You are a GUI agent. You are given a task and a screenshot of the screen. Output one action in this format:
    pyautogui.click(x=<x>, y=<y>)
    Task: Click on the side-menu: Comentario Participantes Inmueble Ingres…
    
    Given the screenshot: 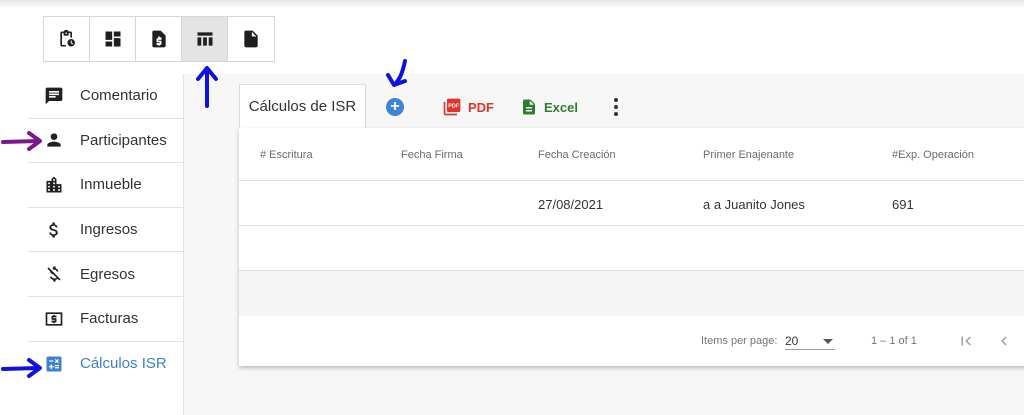 What is the action you would take?
    pyautogui.click(x=105, y=230)
    